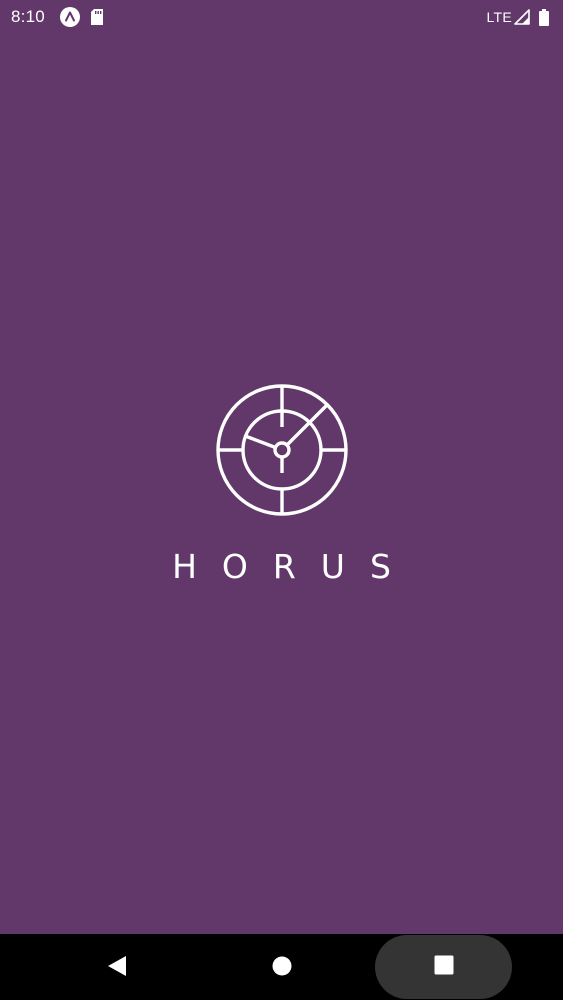 The width and height of the screenshot is (563, 1000). What do you see at coordinates (499, 17) in the screenshot?
I see `network-type-label: LTE` at bounding box center [499, 17].